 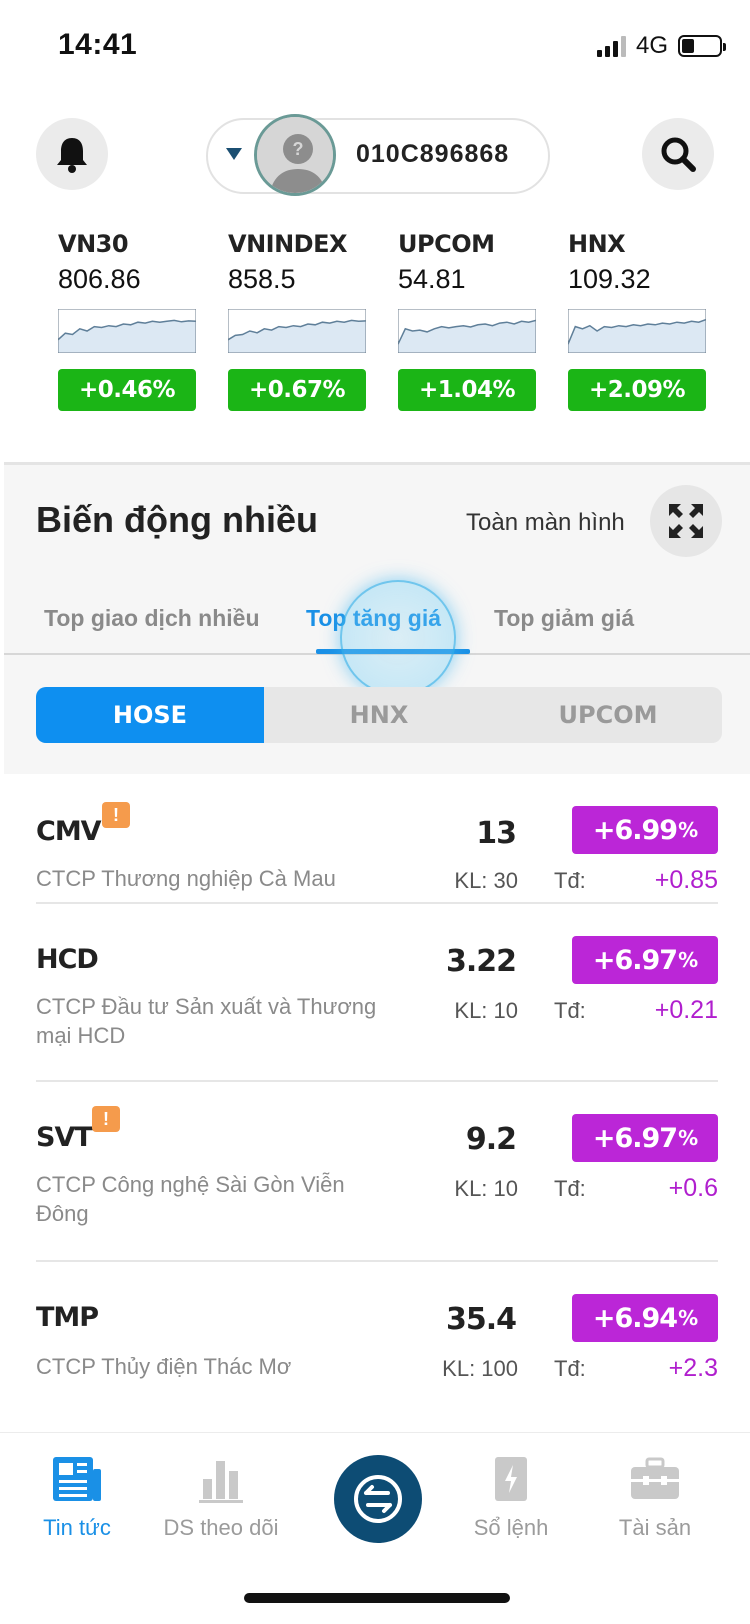 I want to click on nav-order-book: Sổ lệnh, so click(x=511, y=1497).